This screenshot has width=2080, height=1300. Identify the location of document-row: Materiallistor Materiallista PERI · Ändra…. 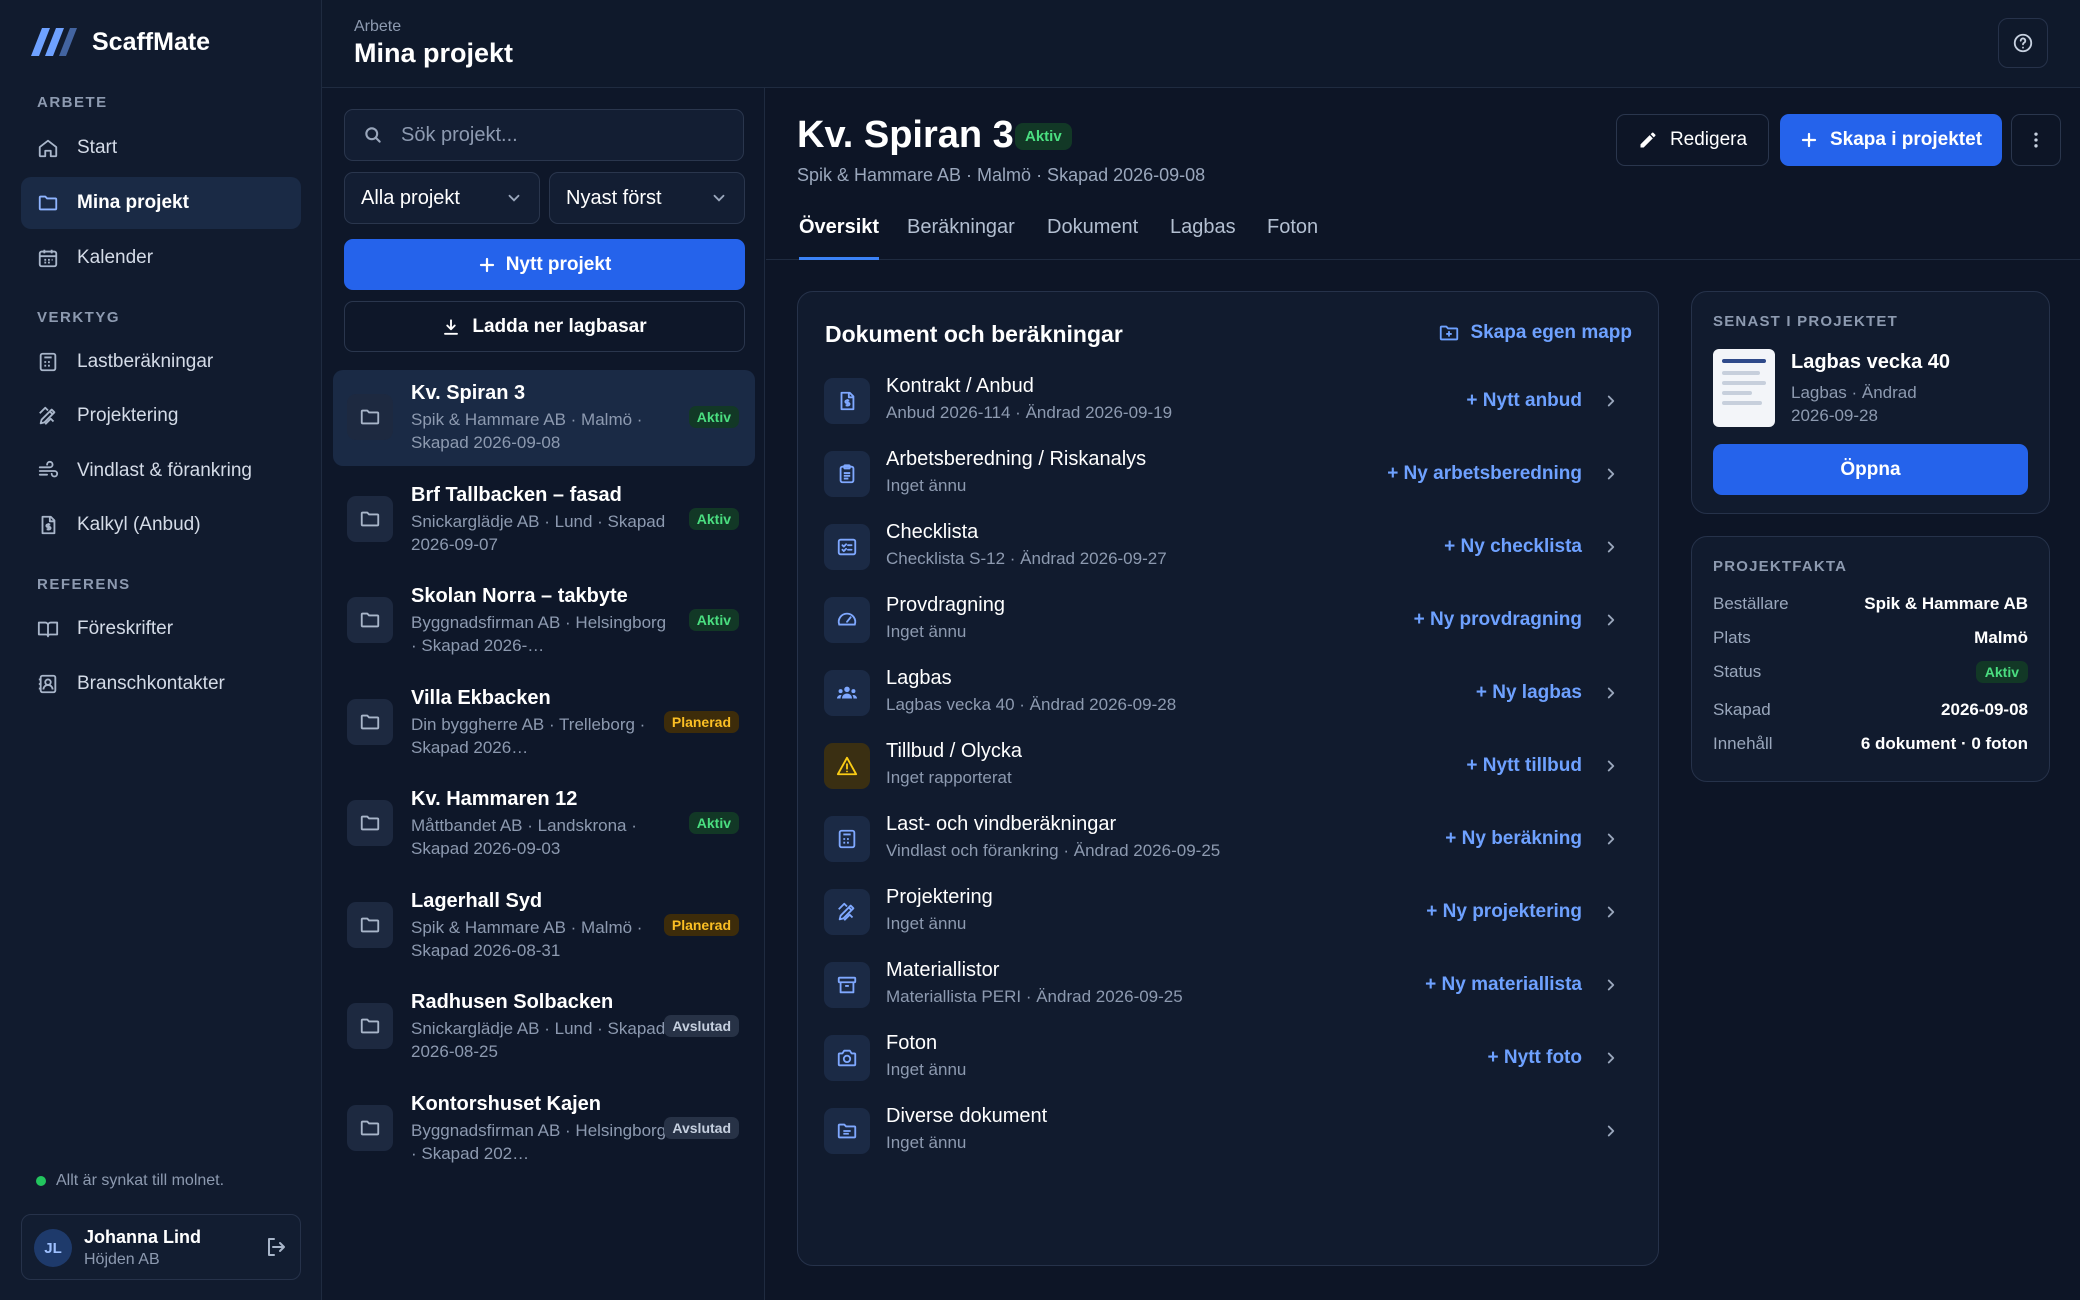
(1228, 987).